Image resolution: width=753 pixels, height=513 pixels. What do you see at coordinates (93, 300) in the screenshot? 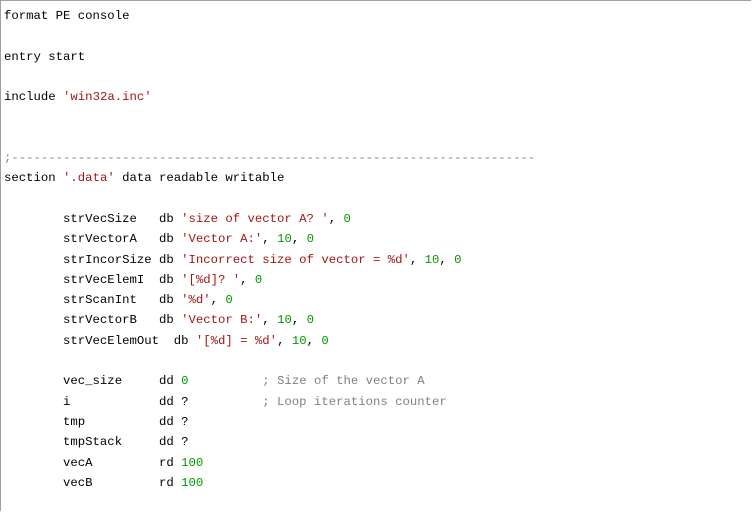
I see `code-token-kw: strScanInt db` at bounding box center [93, 300].